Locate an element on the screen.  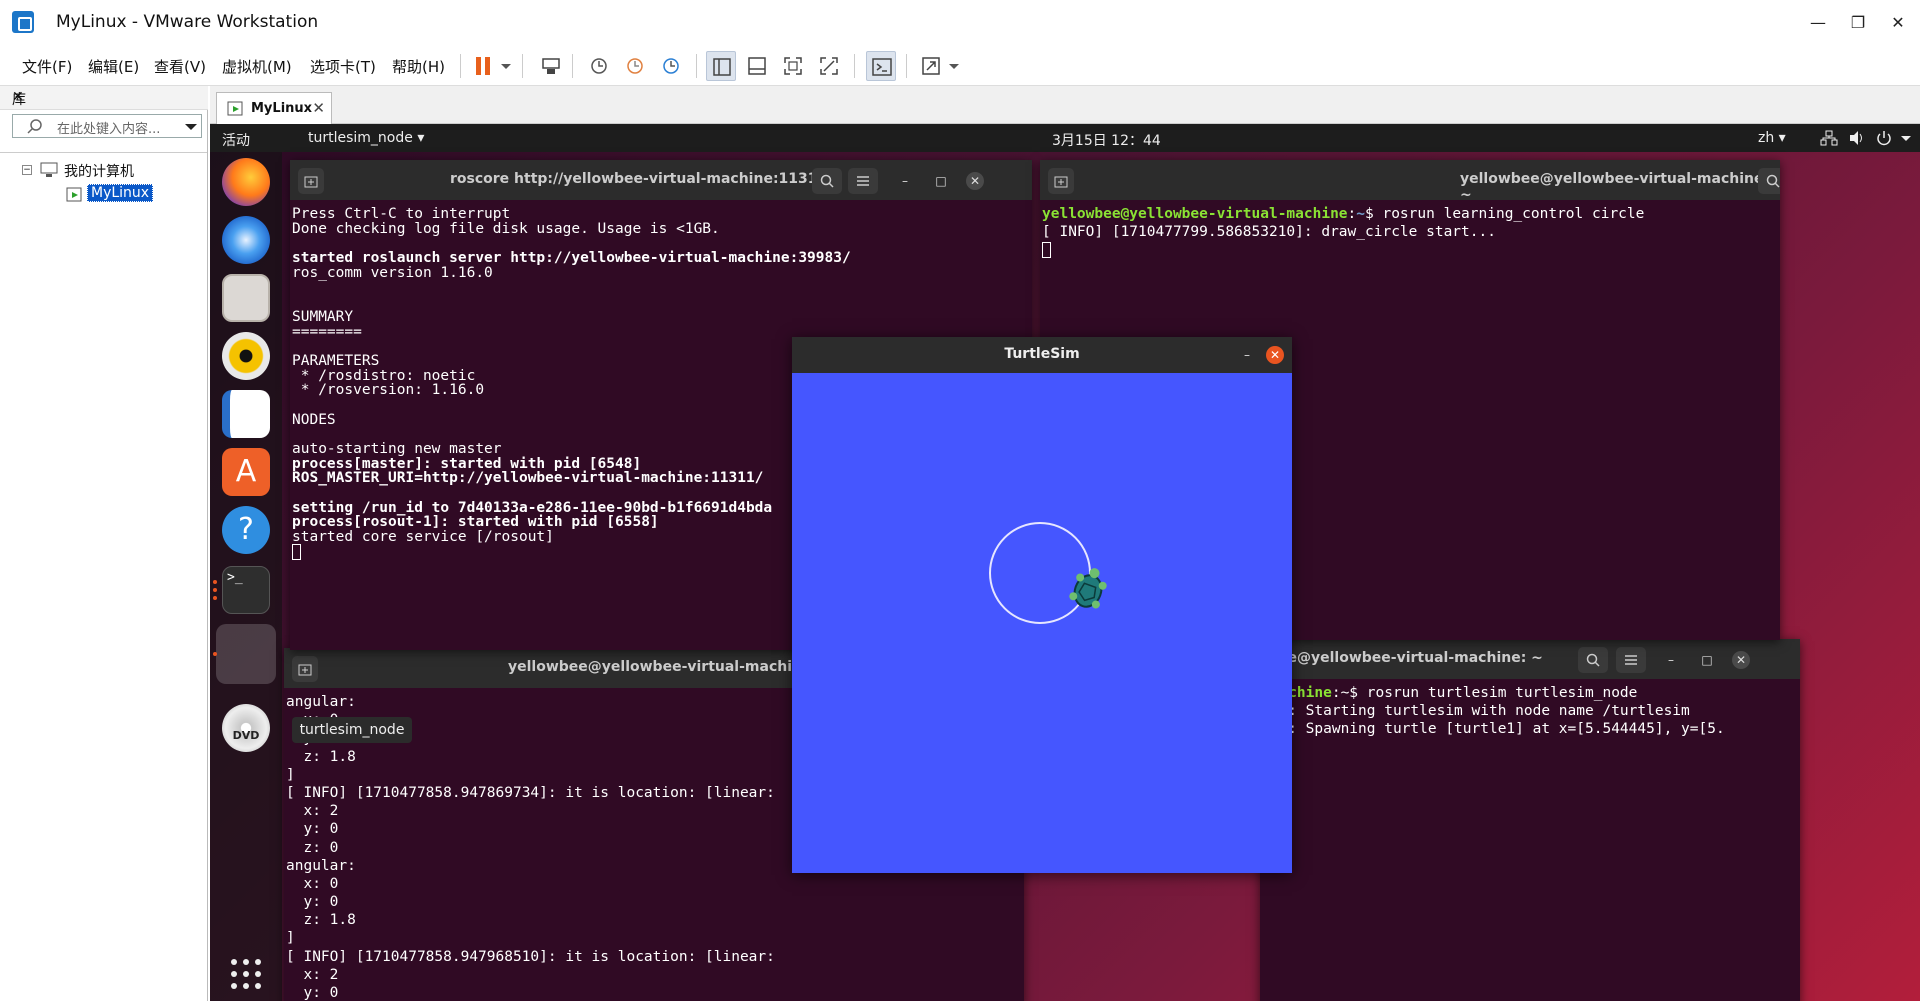
console-view-button is located at coordinates (881, 66).